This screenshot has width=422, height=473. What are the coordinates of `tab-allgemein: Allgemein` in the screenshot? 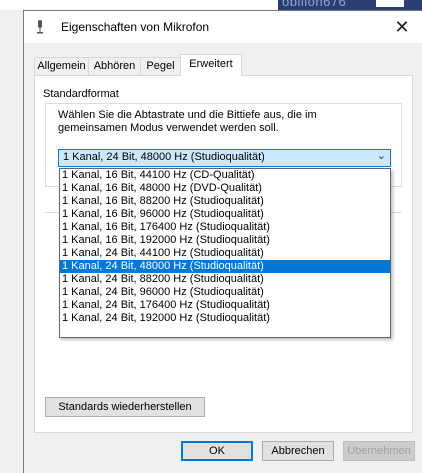 It's located at (61, 66).